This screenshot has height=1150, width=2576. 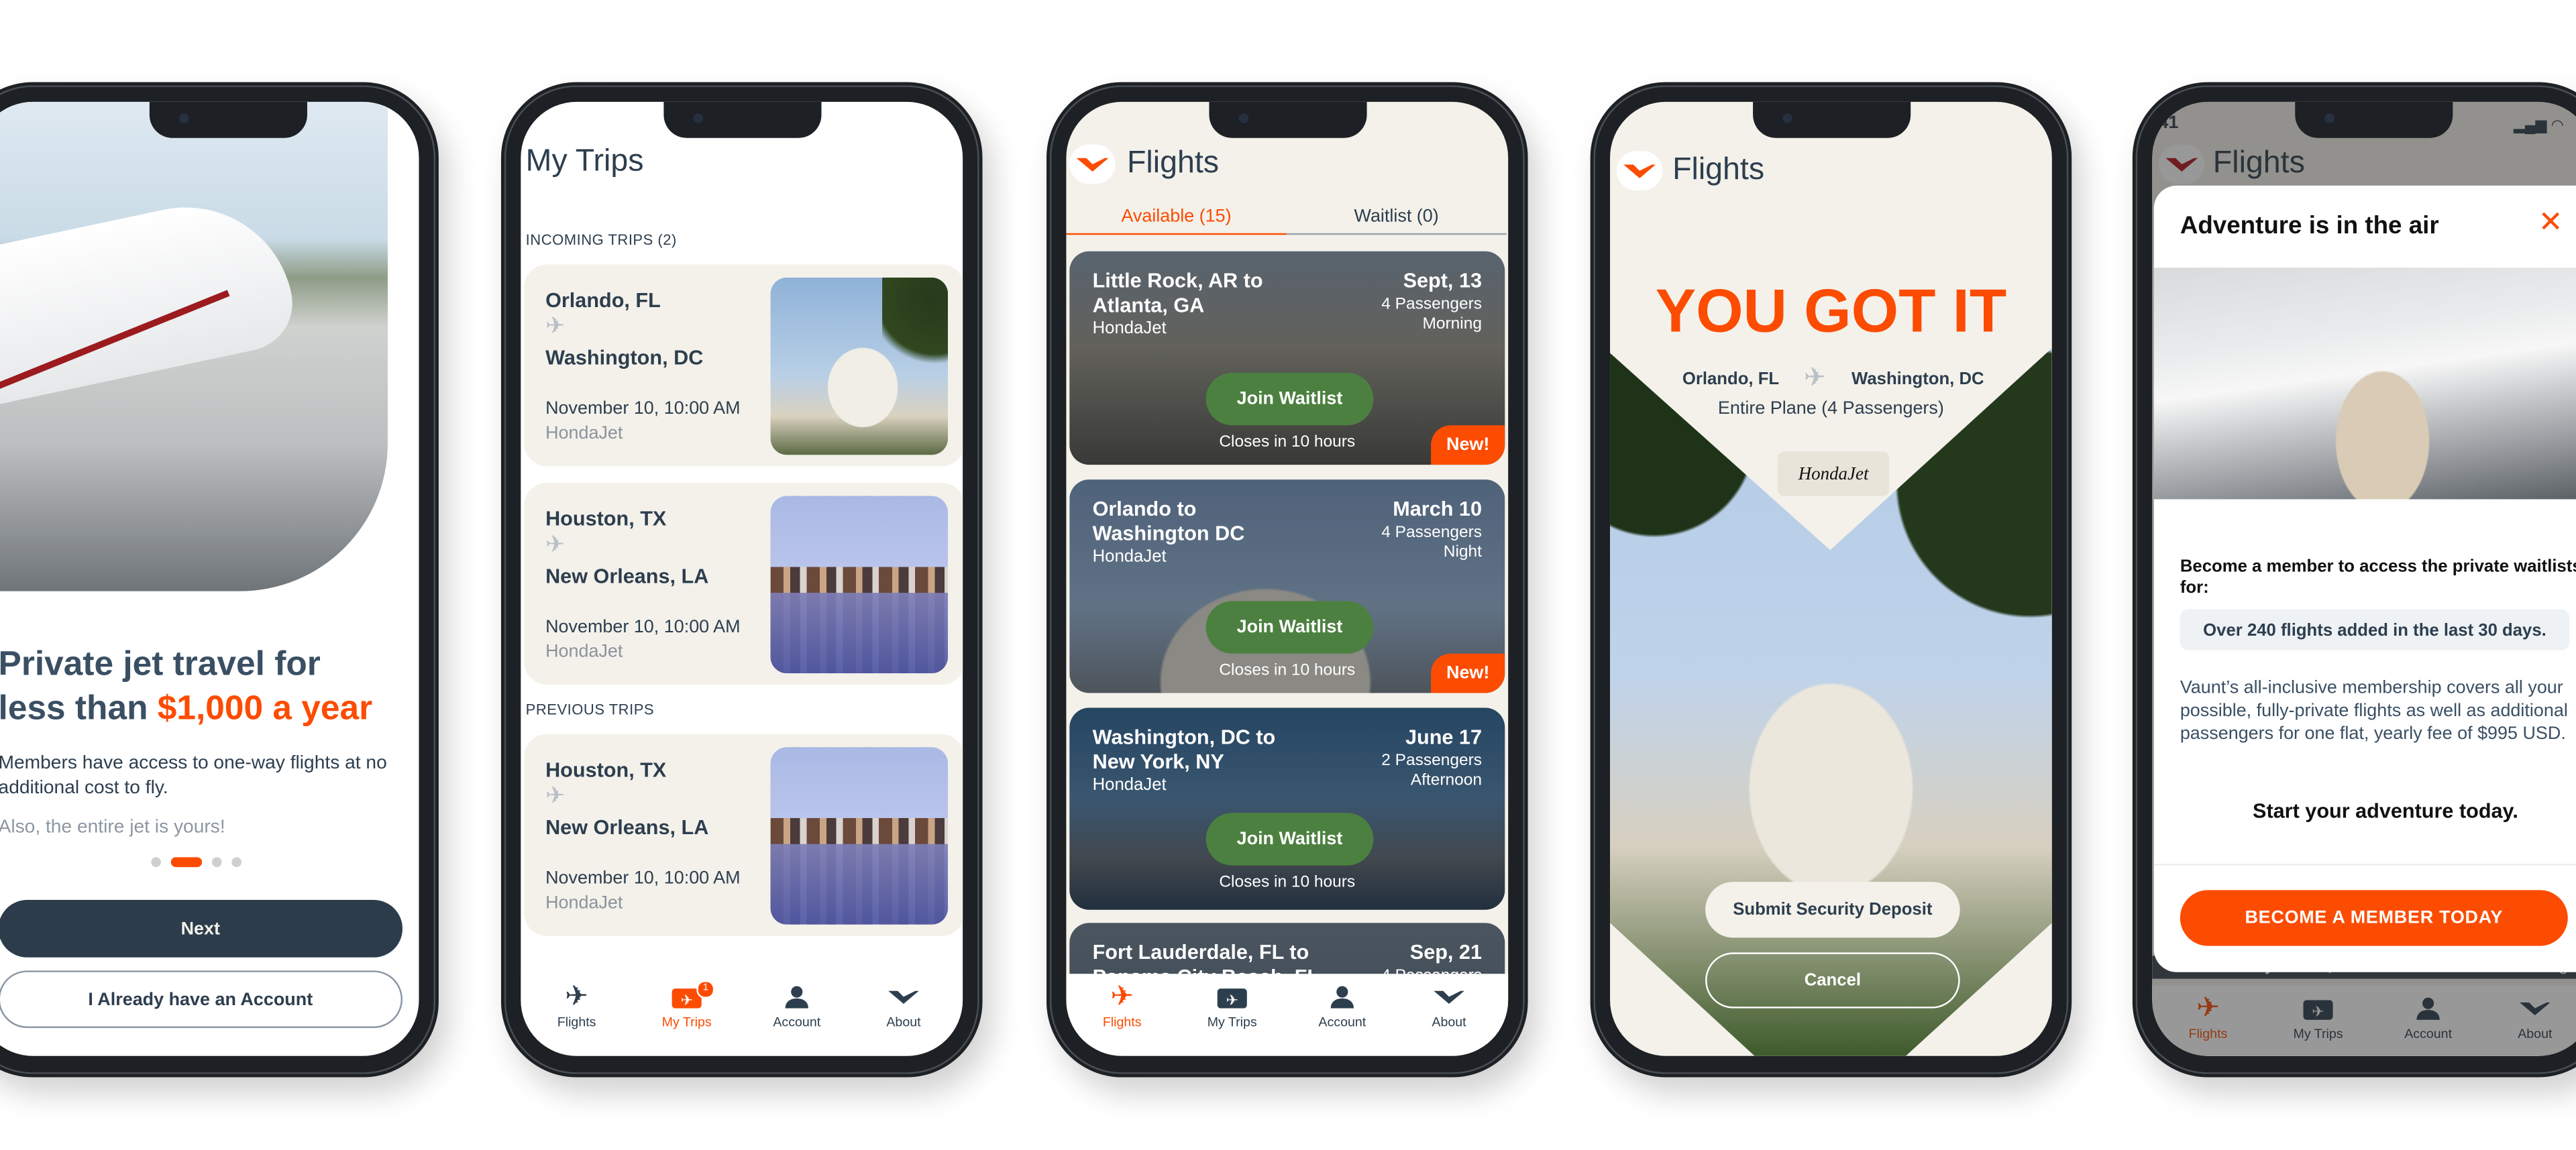 I want to click on skyline-photo, so click(x=859, y=585).